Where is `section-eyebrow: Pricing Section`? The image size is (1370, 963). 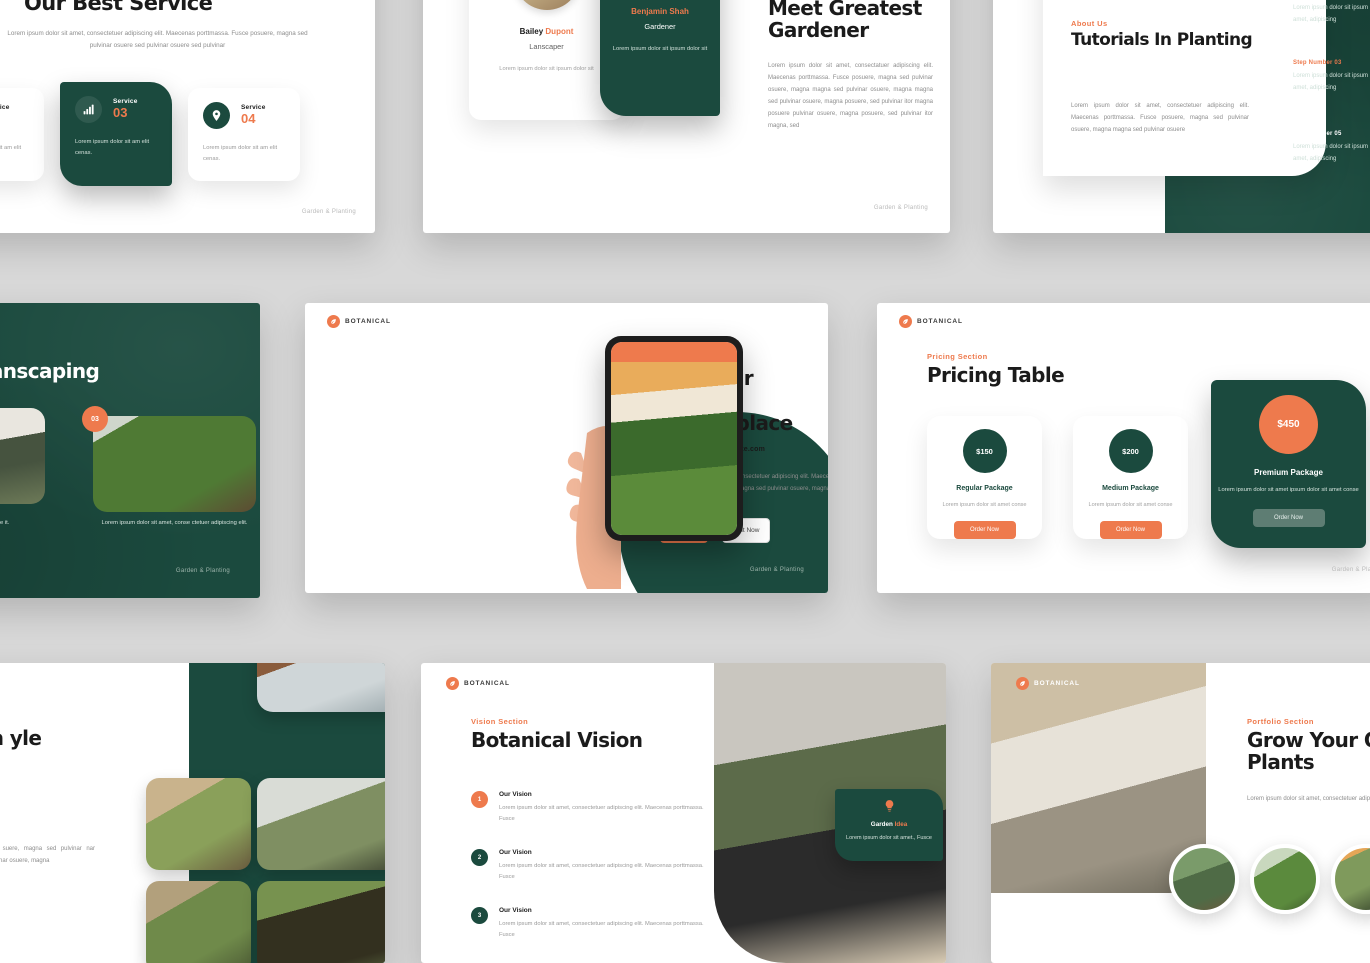 section-eyebrow: Pricing Section is located at coordinates (957, 356).